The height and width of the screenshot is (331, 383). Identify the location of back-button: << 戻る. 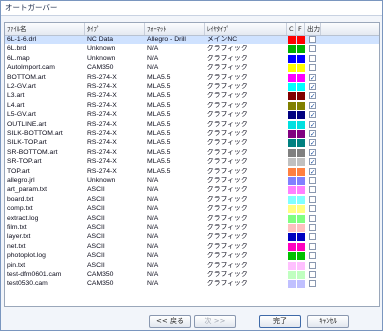
(170, 321).